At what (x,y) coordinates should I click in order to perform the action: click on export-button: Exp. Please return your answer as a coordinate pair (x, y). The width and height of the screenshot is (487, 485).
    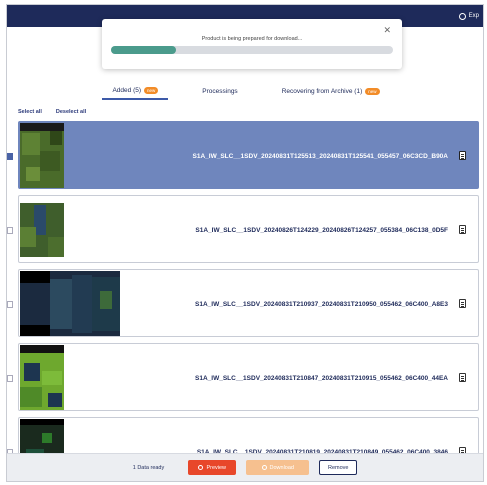
    Looking at the image, I should click on (470, 16).